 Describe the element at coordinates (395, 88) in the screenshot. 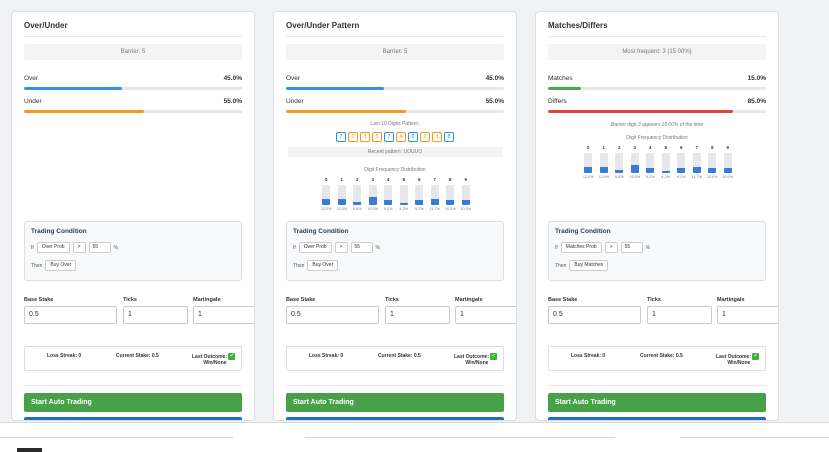

I see `over-progress-bar` at that location.